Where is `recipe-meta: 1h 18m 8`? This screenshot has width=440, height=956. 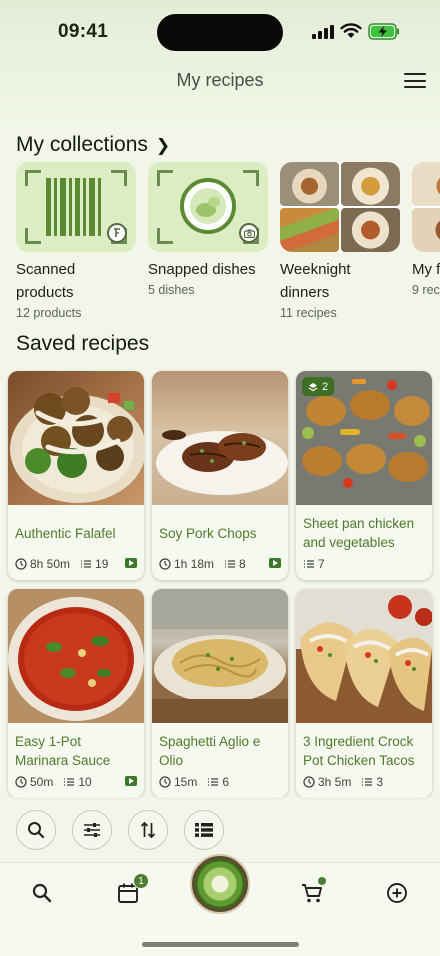 recipe-meta: 1h 18m 8 is located at coordinates (220, 564).